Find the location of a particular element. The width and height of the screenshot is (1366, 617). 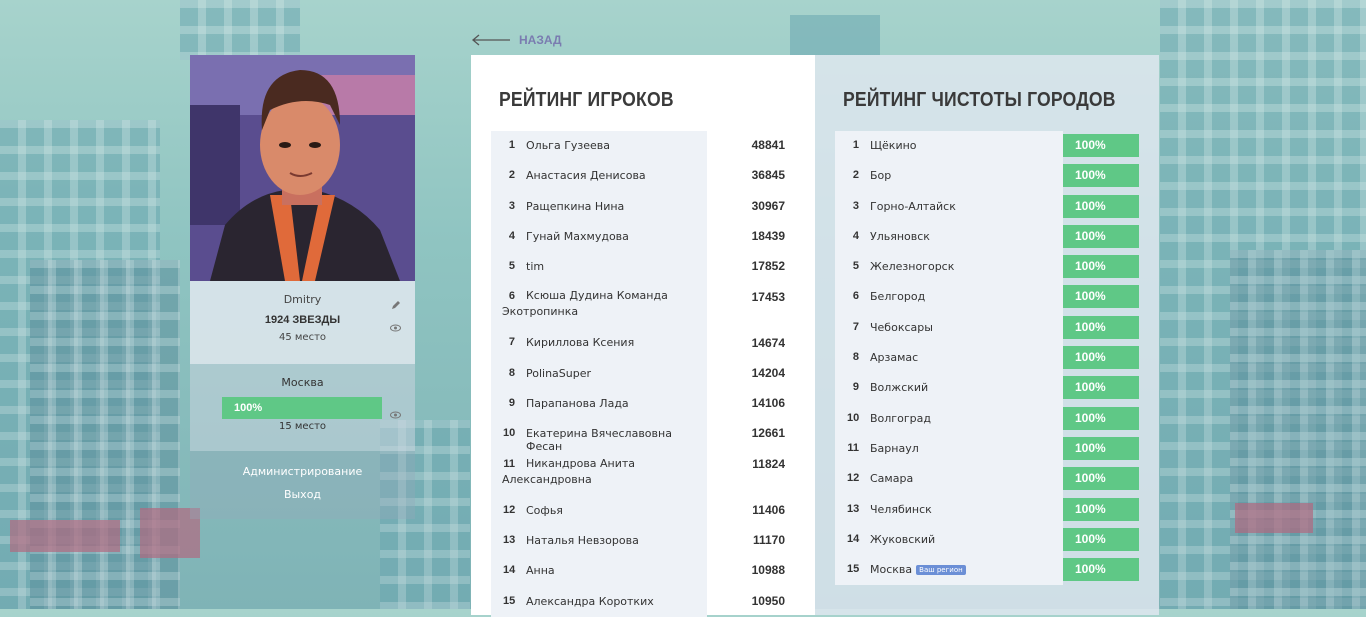

logout-link: Выход is located at coordinates (302, 494).